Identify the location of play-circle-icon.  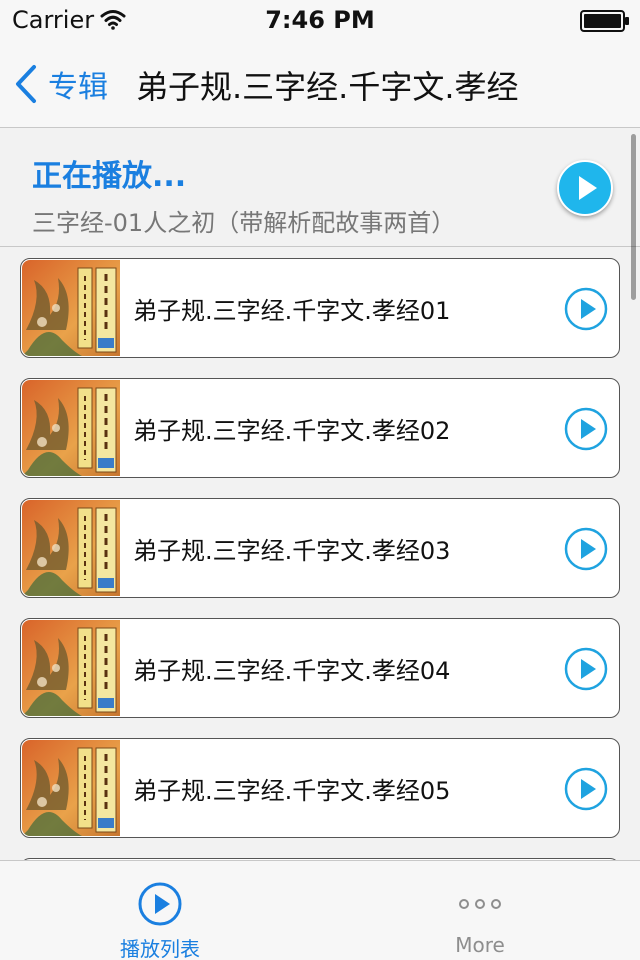
(160, 904).